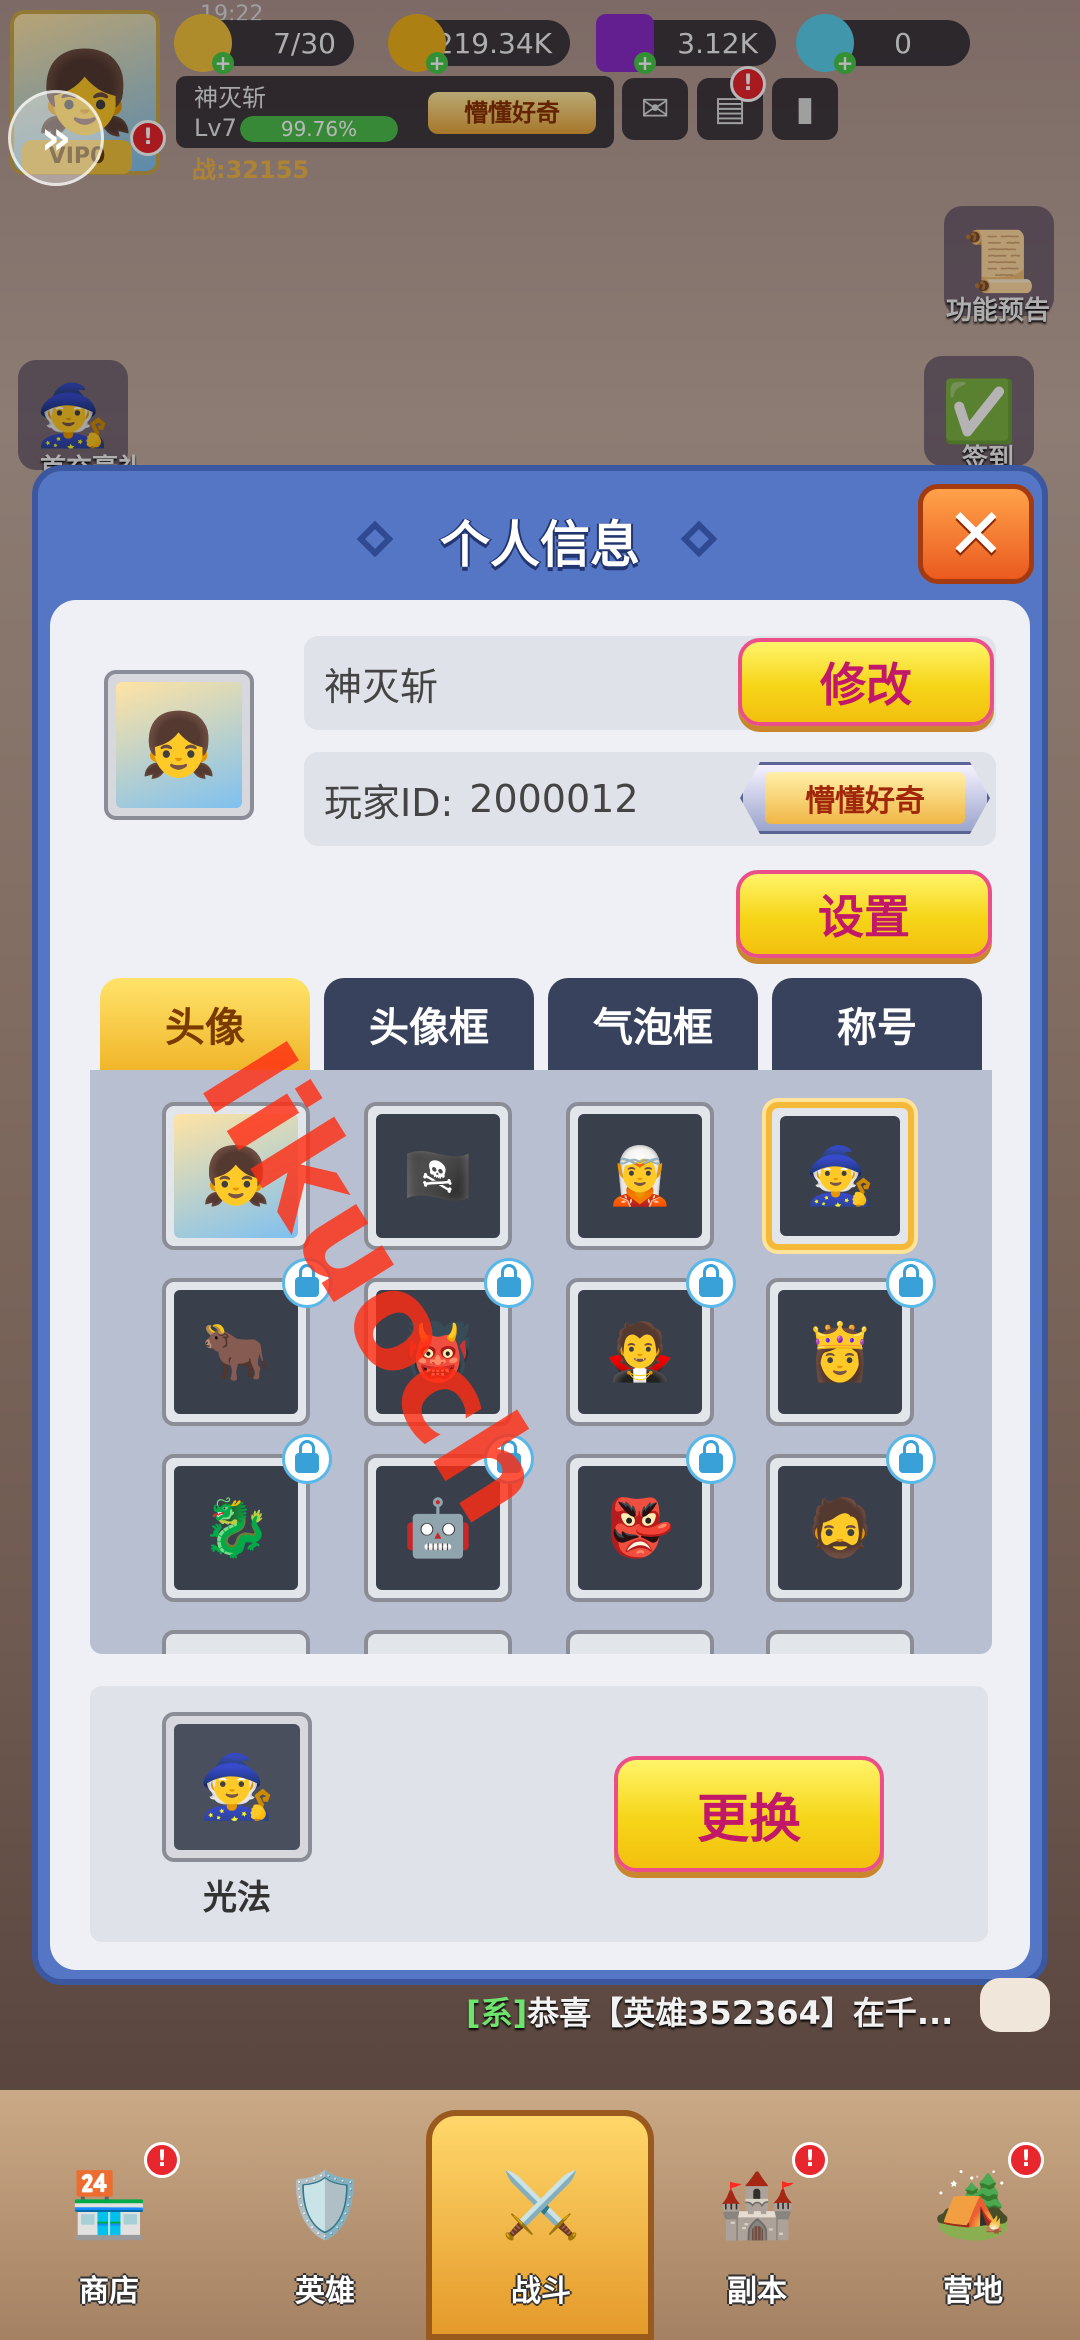 This screenshot has width=1080, height=2340. What do you see at coordinates (997, 311) in the screenshot?
I see `feature-preview-label: 功能预告` at bounding box center [997, 311].